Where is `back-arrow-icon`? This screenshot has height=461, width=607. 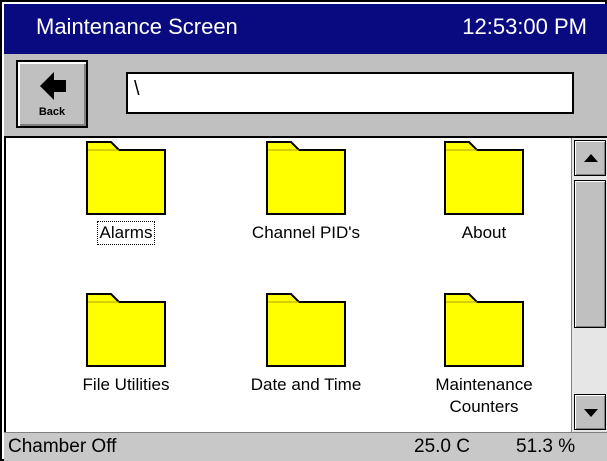 back-arrow-icon is located at coordinates (53, 86).